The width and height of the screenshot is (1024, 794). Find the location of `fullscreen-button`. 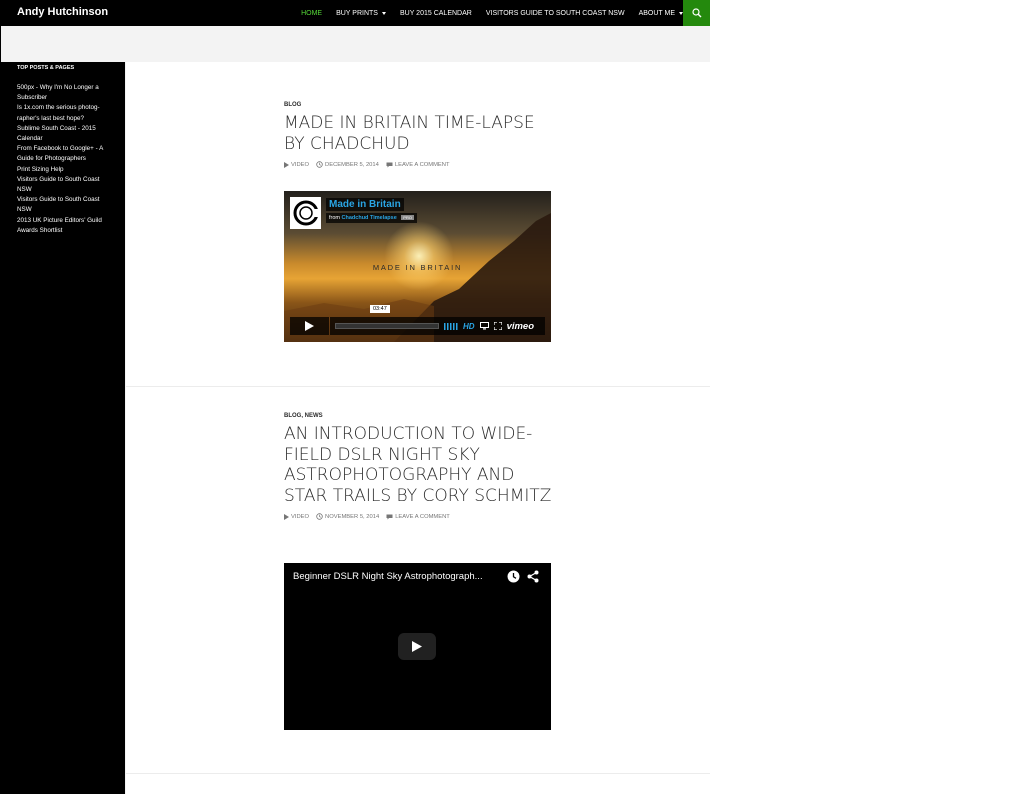

fullscreen-button is located at coordinates (497, 326).